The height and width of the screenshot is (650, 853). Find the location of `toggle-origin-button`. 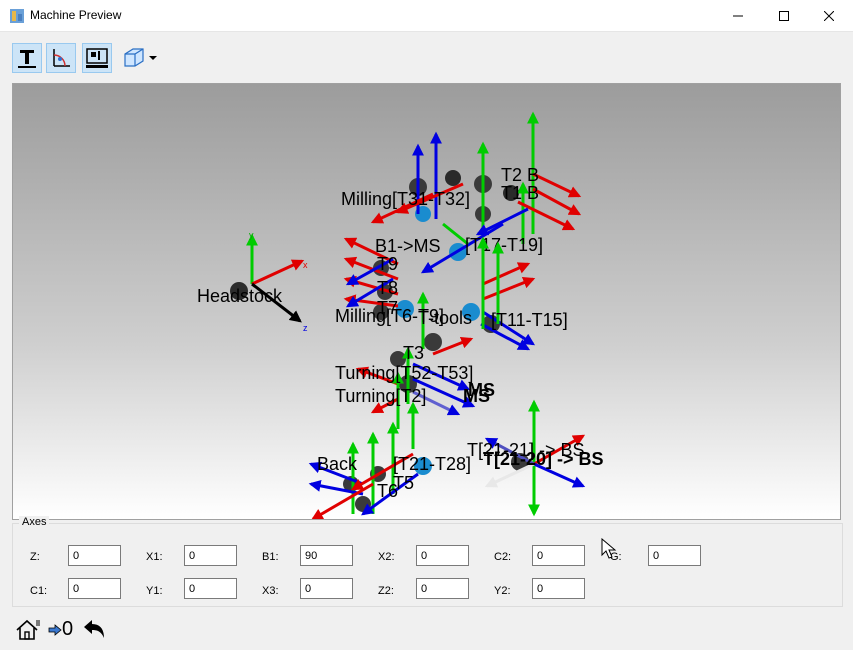

toggle-origin-button is located at coordinates (61, 58).